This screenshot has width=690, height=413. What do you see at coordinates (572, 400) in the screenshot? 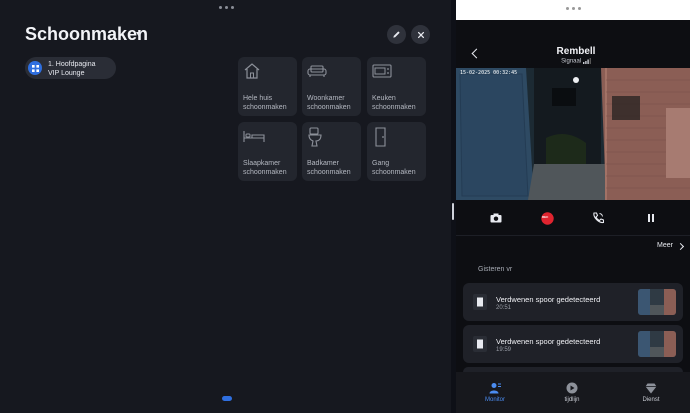
I see `nav-tijdlijn-label: tijdlijn` at bounding box center [572, 400].